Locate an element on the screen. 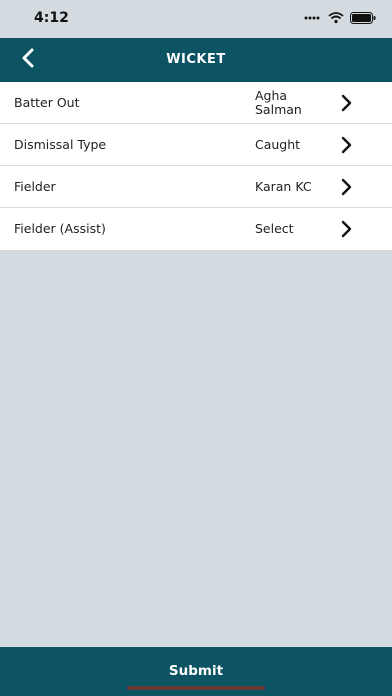  status-bar: 4:12 is located at coordinates (196, 19).